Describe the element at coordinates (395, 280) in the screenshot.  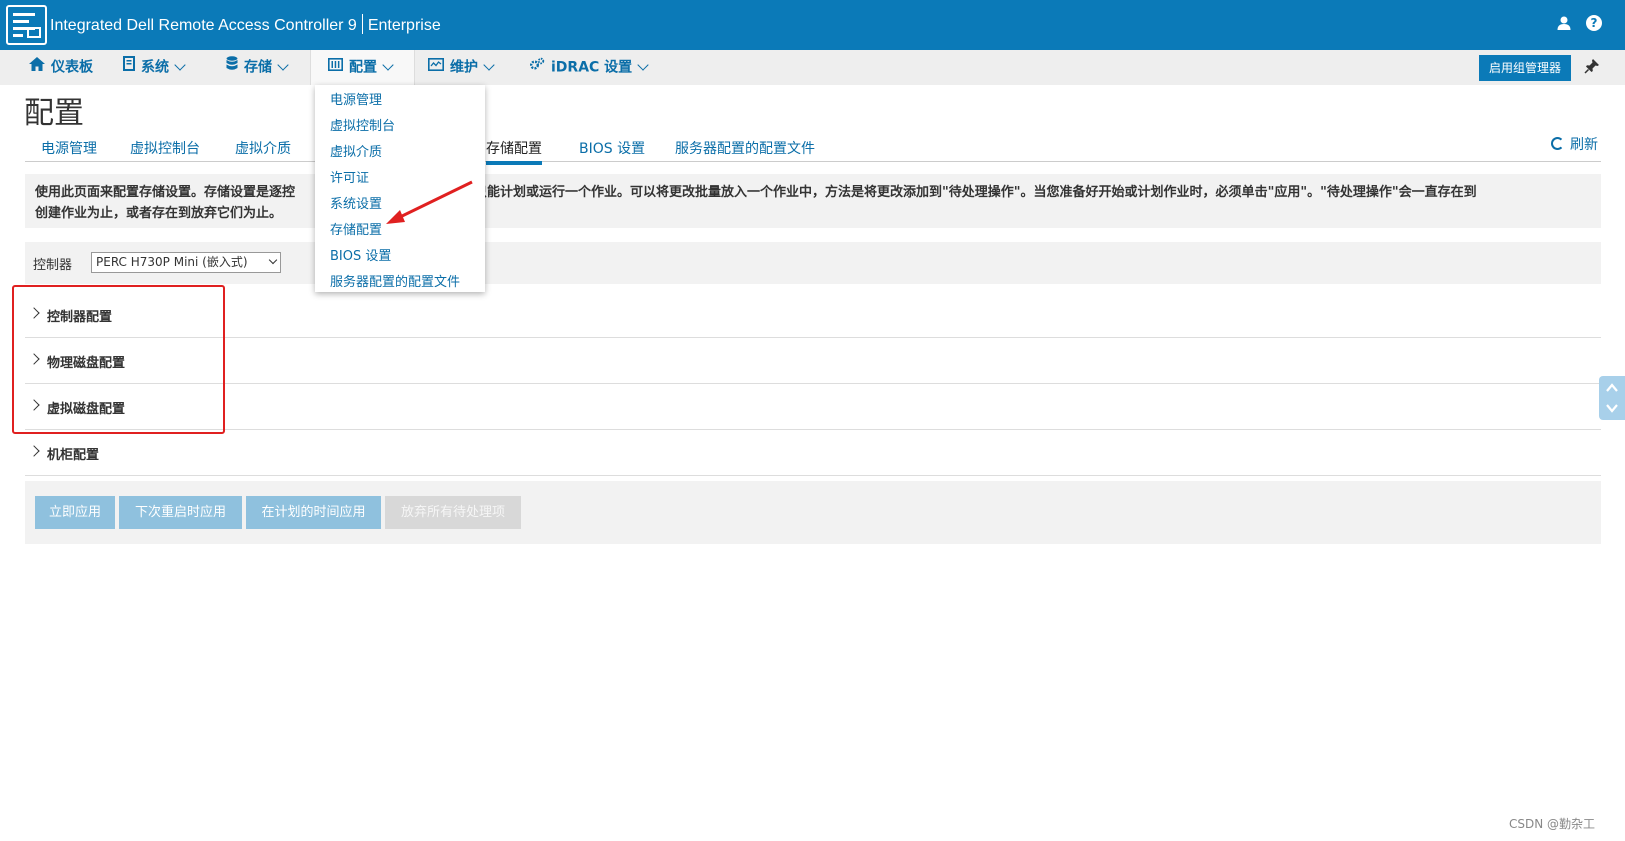
I see `menu-item-server-configuration-profile: 服务器配置的配置文件` at that location.